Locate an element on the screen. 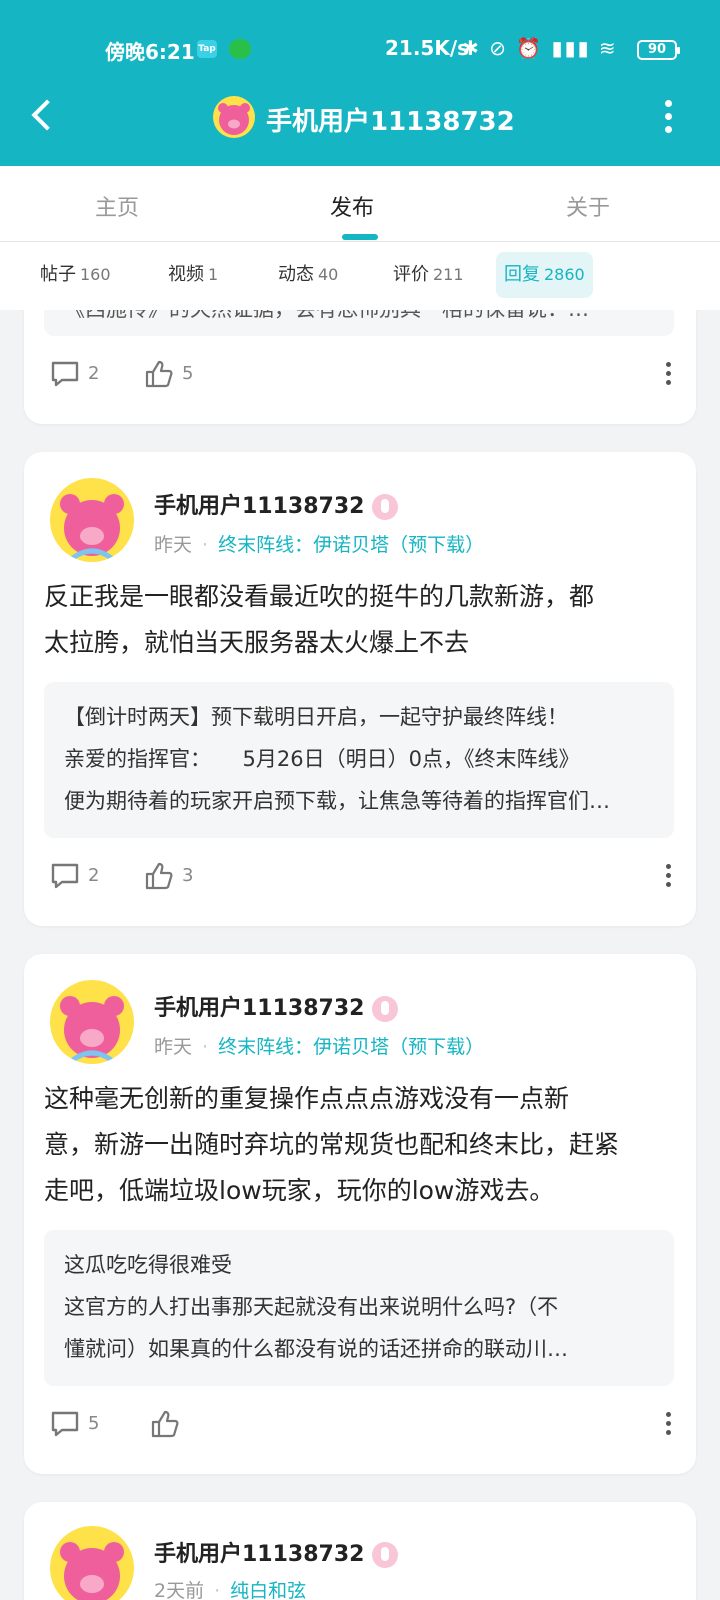  filter-count: 40 is located at coordinates (328, 274).